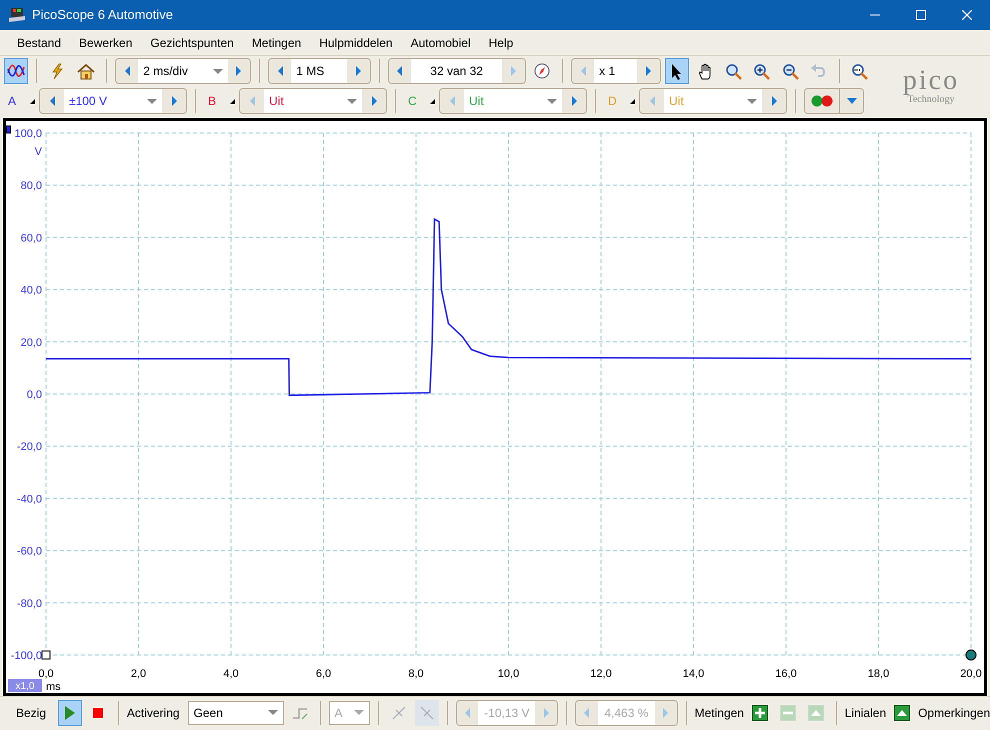  I want to click on undo-icon, so click(818, 71).